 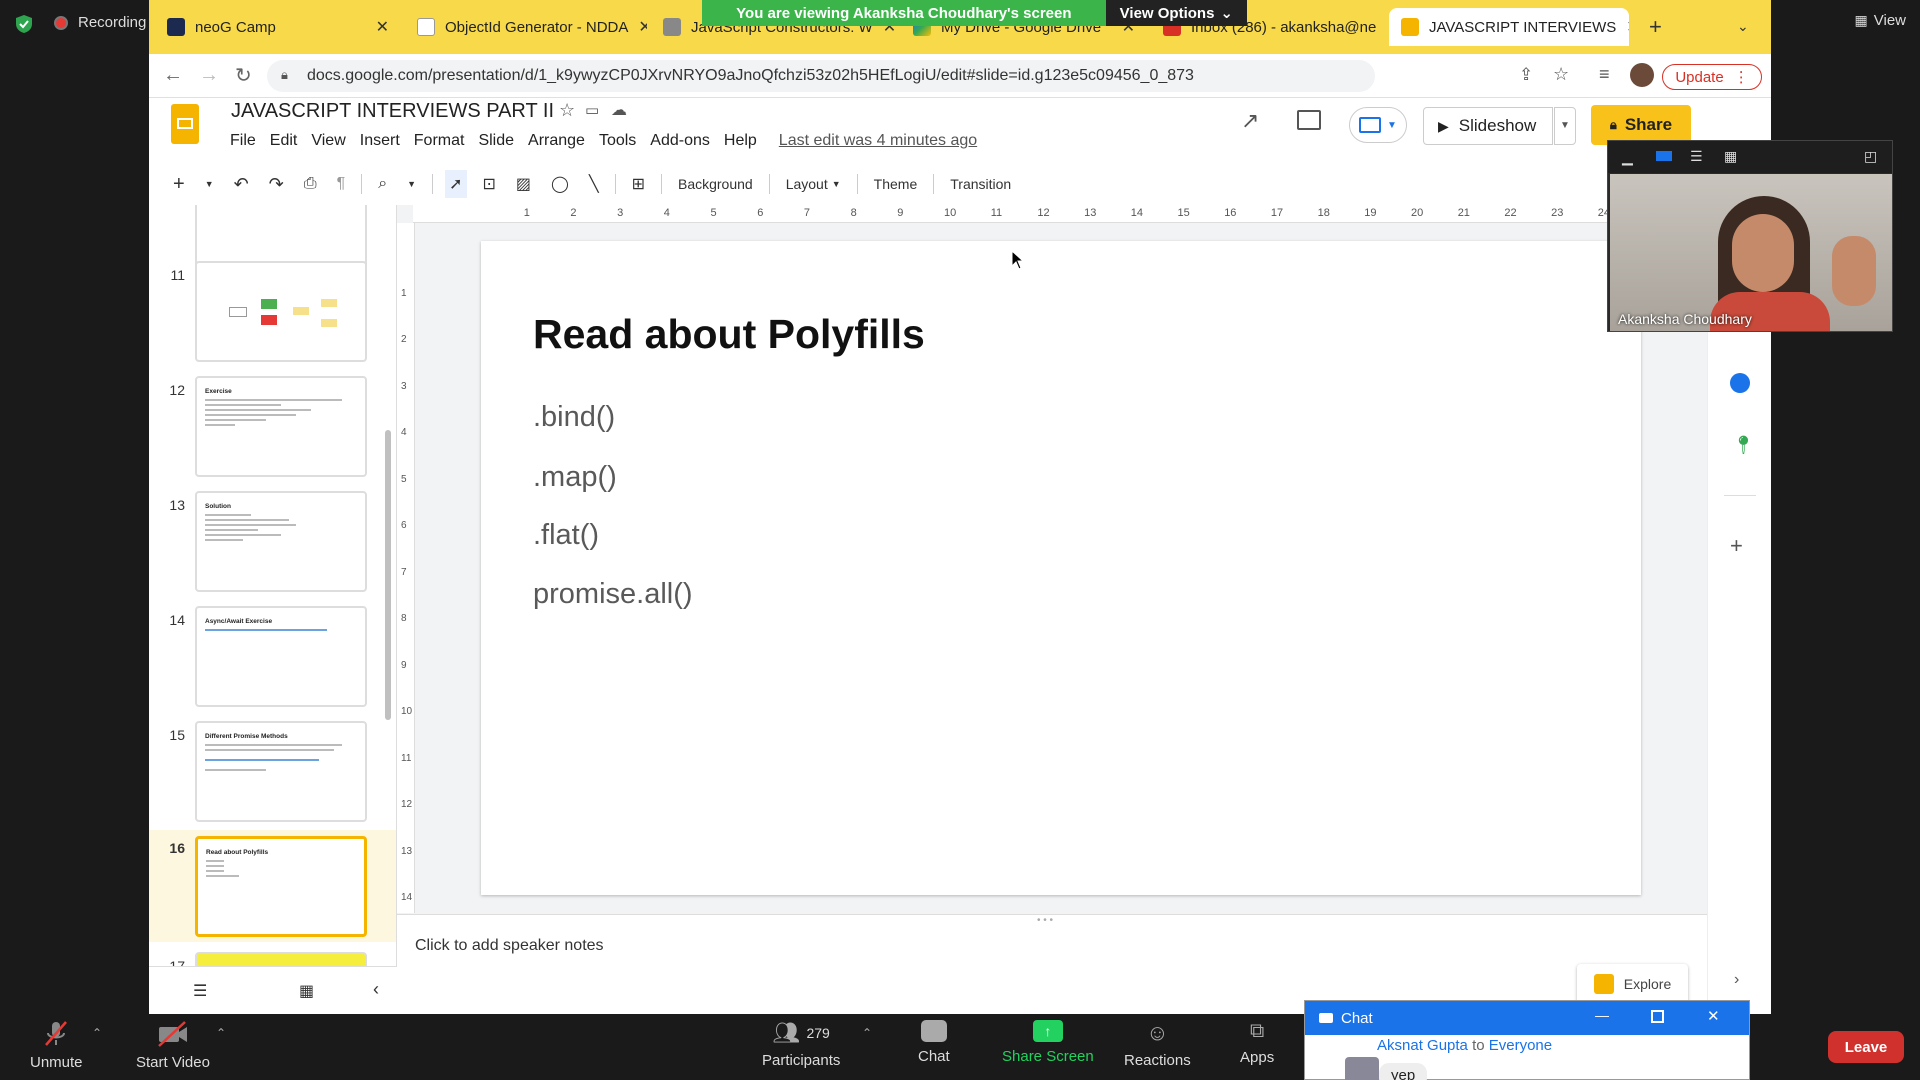 What do you see at coordinates (729, 334) in the screenshot?
I see `slide-title: Read about Polyfills` at bounding box center [729, 334].